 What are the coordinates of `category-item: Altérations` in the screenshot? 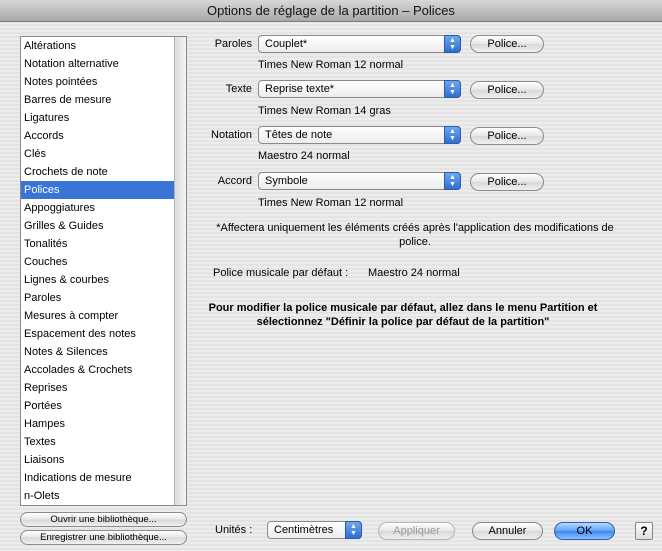 It's located at (103, 46).